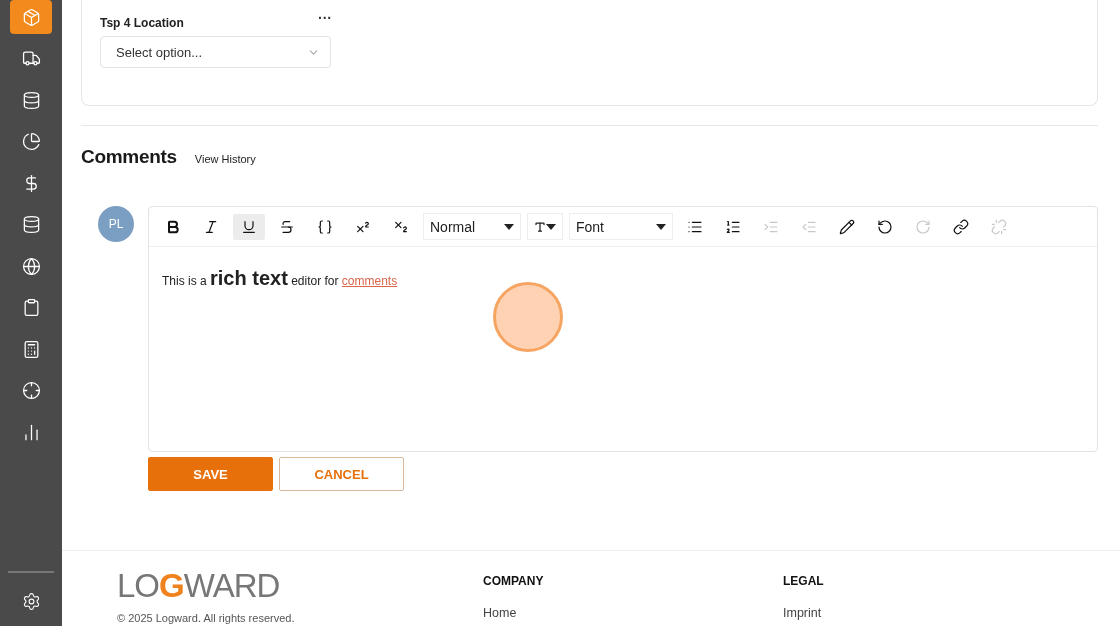 Image resolution: width=1120 pixels, height=626 pixels. What do you see at coordinates (325, 18) in the screenshot?
I see `more-button: ···` at bounding box center [325, 18].